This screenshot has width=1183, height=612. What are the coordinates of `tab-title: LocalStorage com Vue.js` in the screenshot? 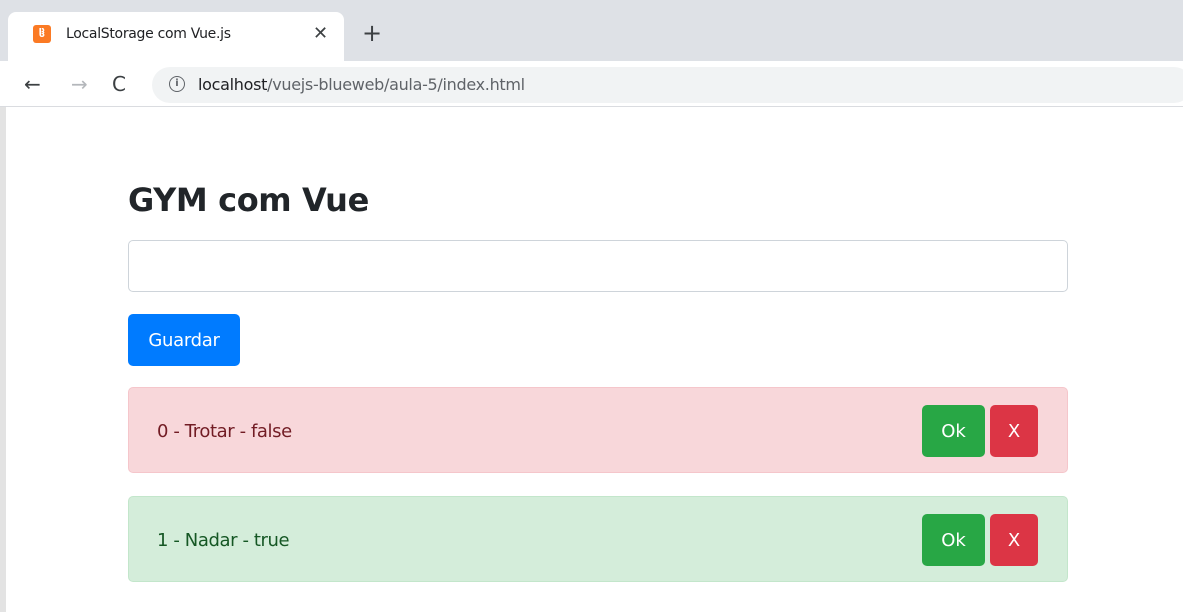 It's located at (148, 34).